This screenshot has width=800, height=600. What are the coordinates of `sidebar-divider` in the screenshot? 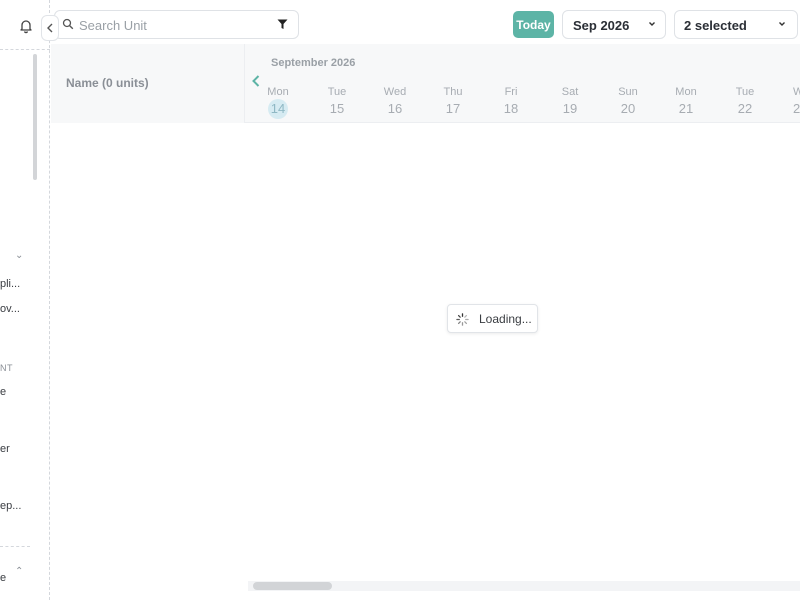 It's located at (15, 546).